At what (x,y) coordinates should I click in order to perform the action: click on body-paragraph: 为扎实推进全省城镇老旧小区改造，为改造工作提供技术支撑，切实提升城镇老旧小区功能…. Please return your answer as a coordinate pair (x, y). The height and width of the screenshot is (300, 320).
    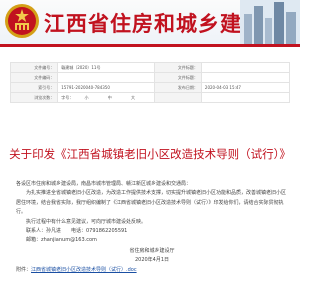
    Looking at the image, I should click on (151, 203).